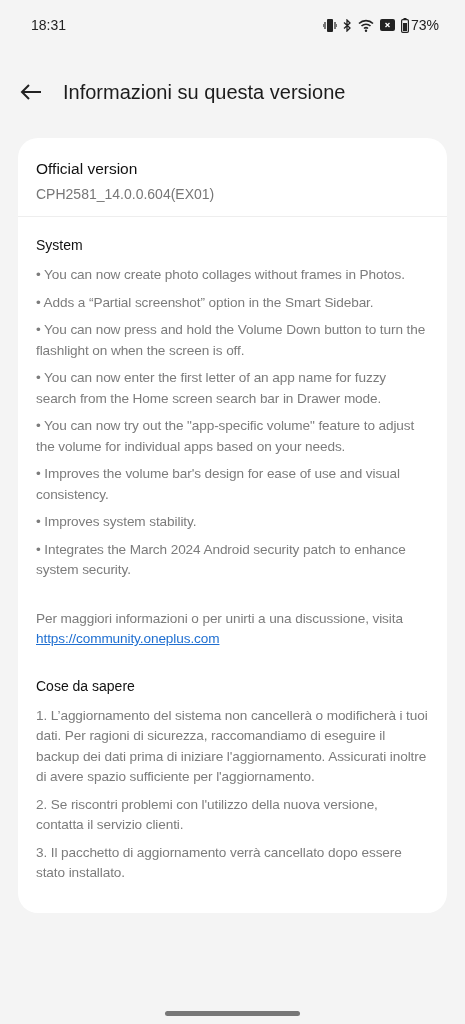 The height and width of the screenshot is (1024, 465). I want to click on release-note: • Integrates the March 2024 Android security patch to enhance system security., so click(221, 559).